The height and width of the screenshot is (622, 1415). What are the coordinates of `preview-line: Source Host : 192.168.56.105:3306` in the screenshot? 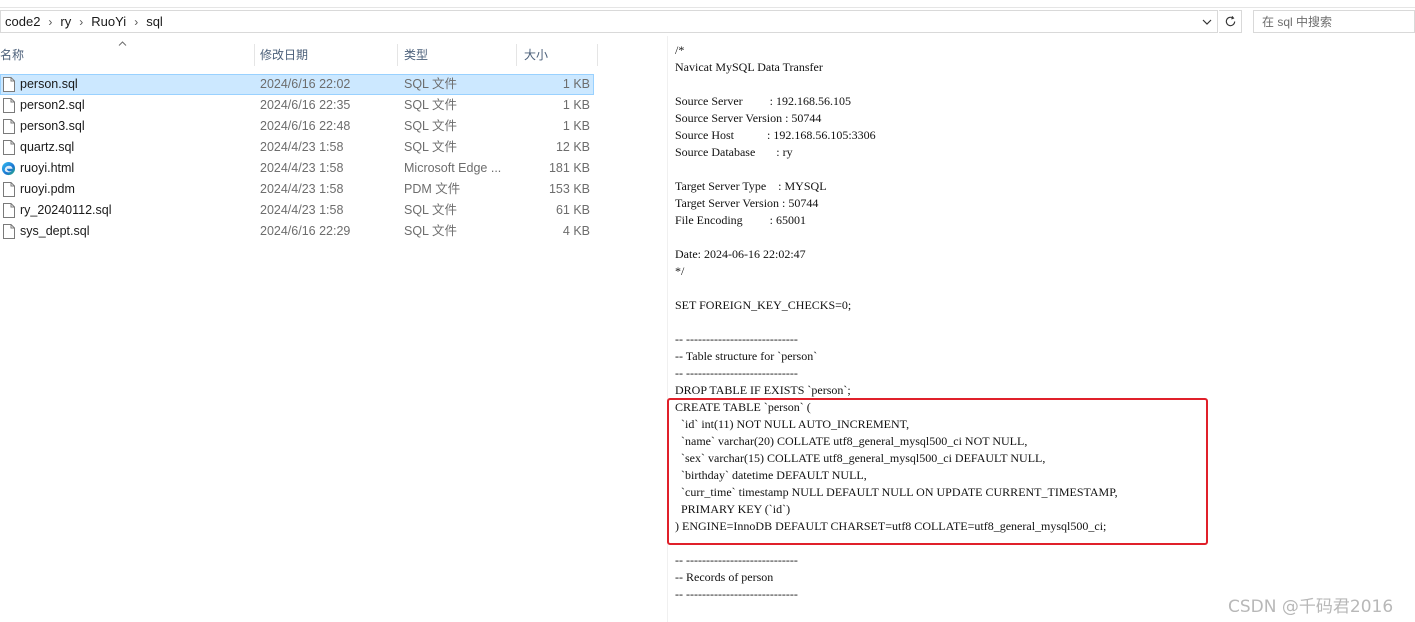 It's located at (775, 135).